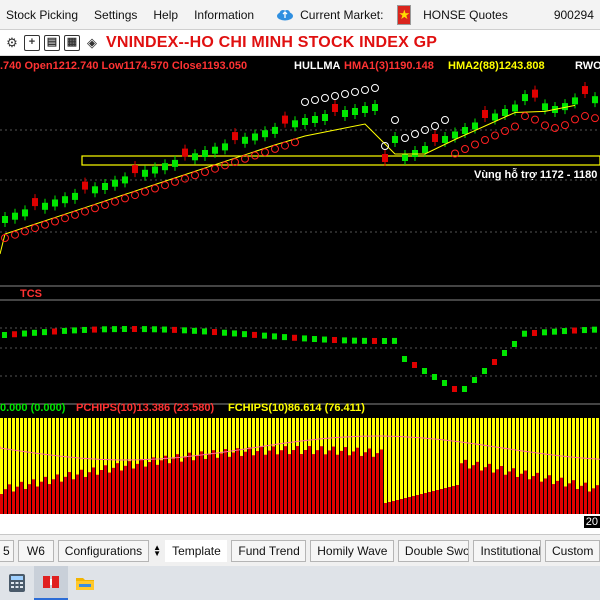 This screenshot has width=600, height=600. I want to click on menu-settings: Settings, so click(115, 15).